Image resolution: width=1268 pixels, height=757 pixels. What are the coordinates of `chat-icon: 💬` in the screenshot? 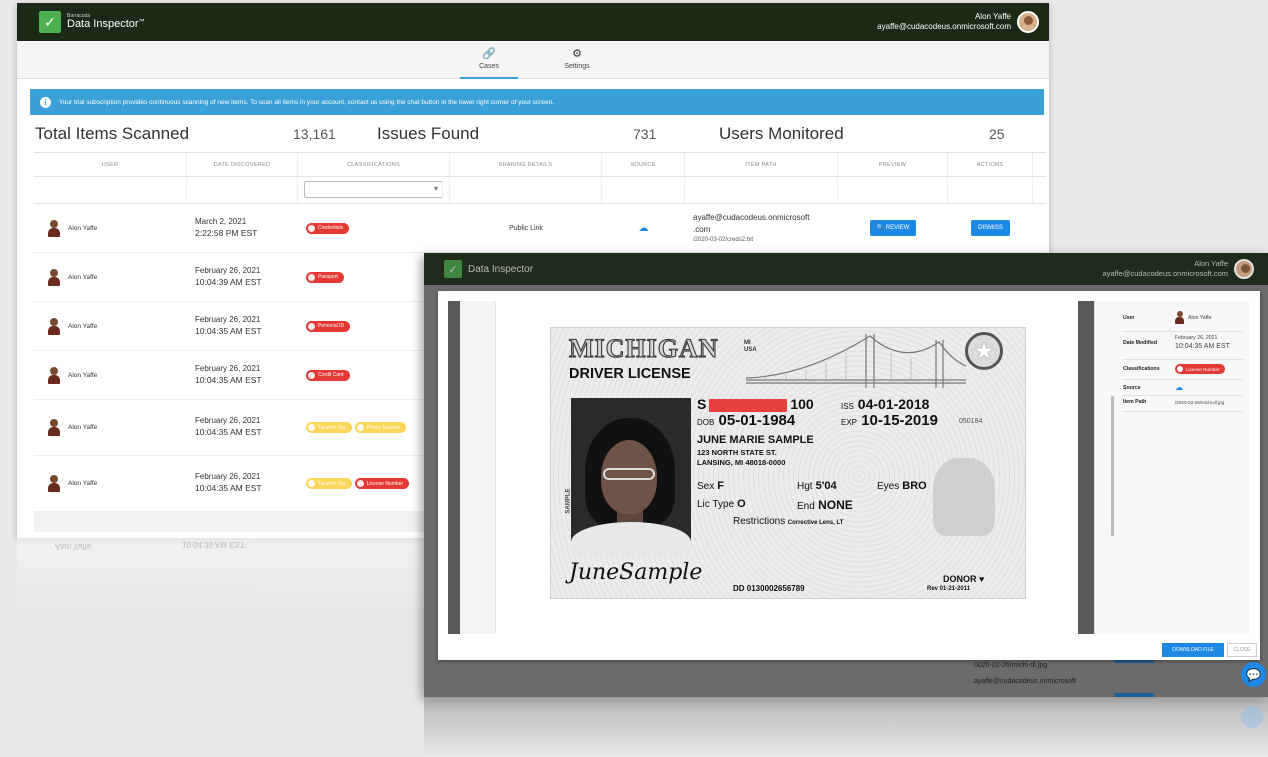 It's located at (1253, 674).